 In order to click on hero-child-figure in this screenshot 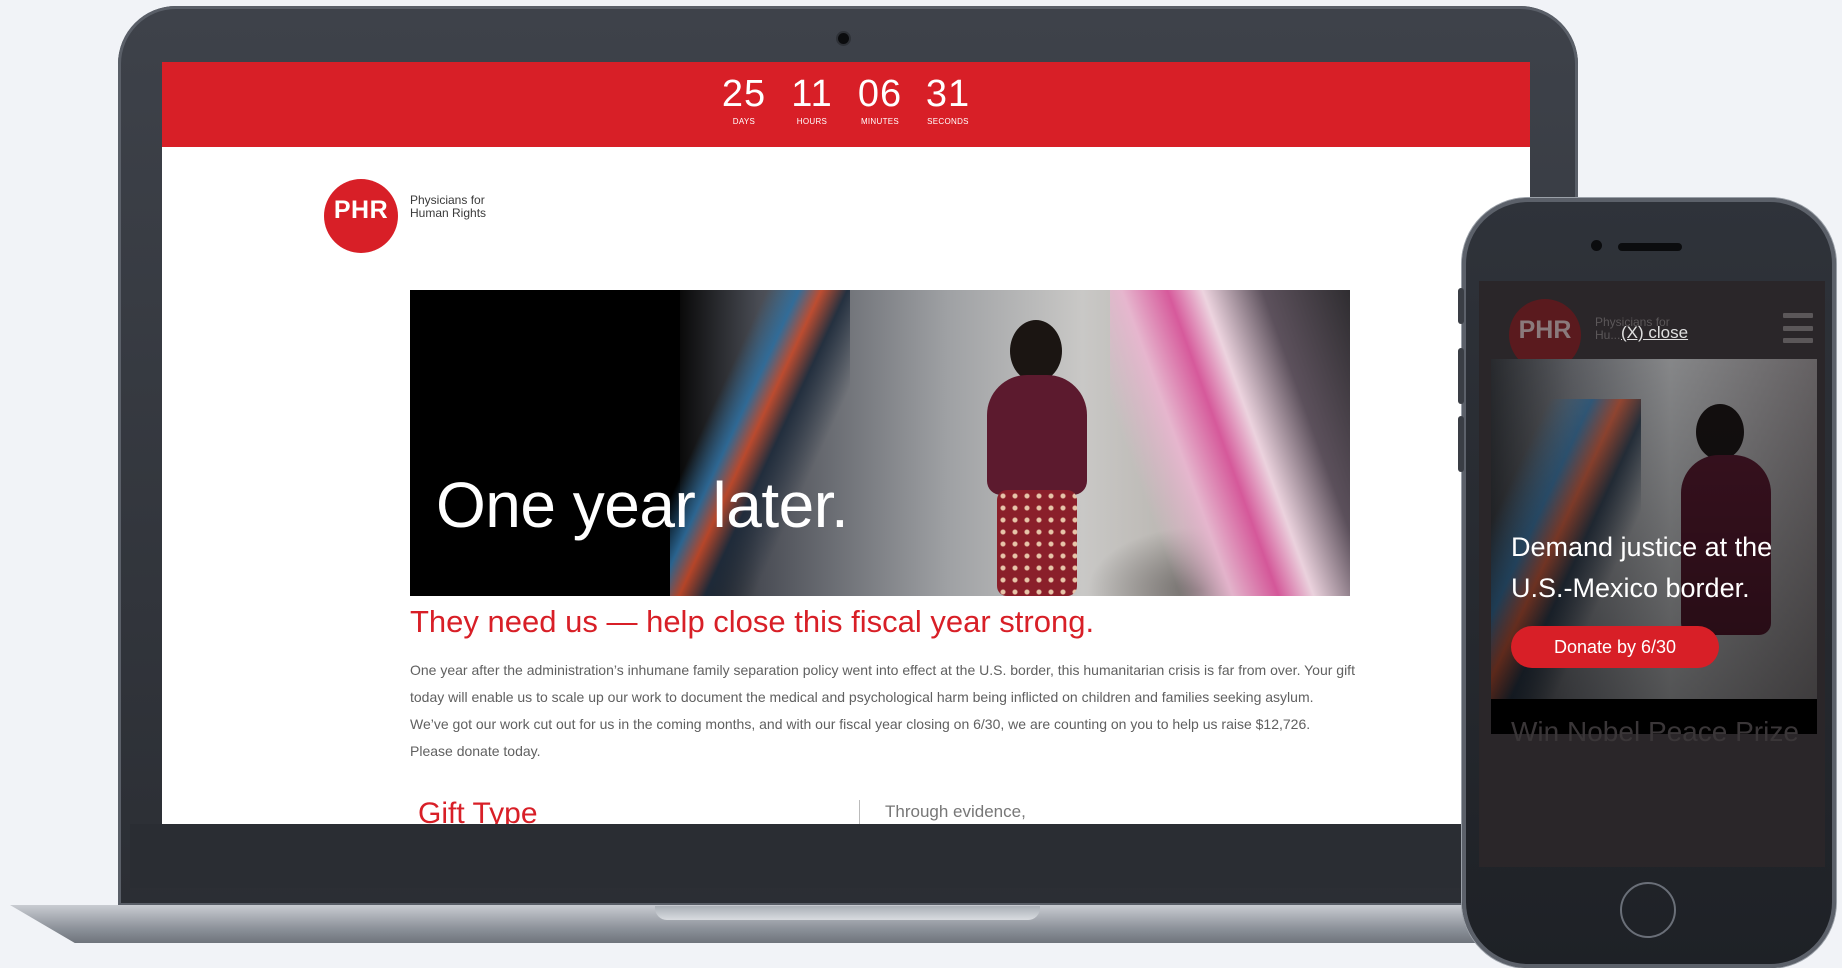, I will do `click(1035, 458)`.